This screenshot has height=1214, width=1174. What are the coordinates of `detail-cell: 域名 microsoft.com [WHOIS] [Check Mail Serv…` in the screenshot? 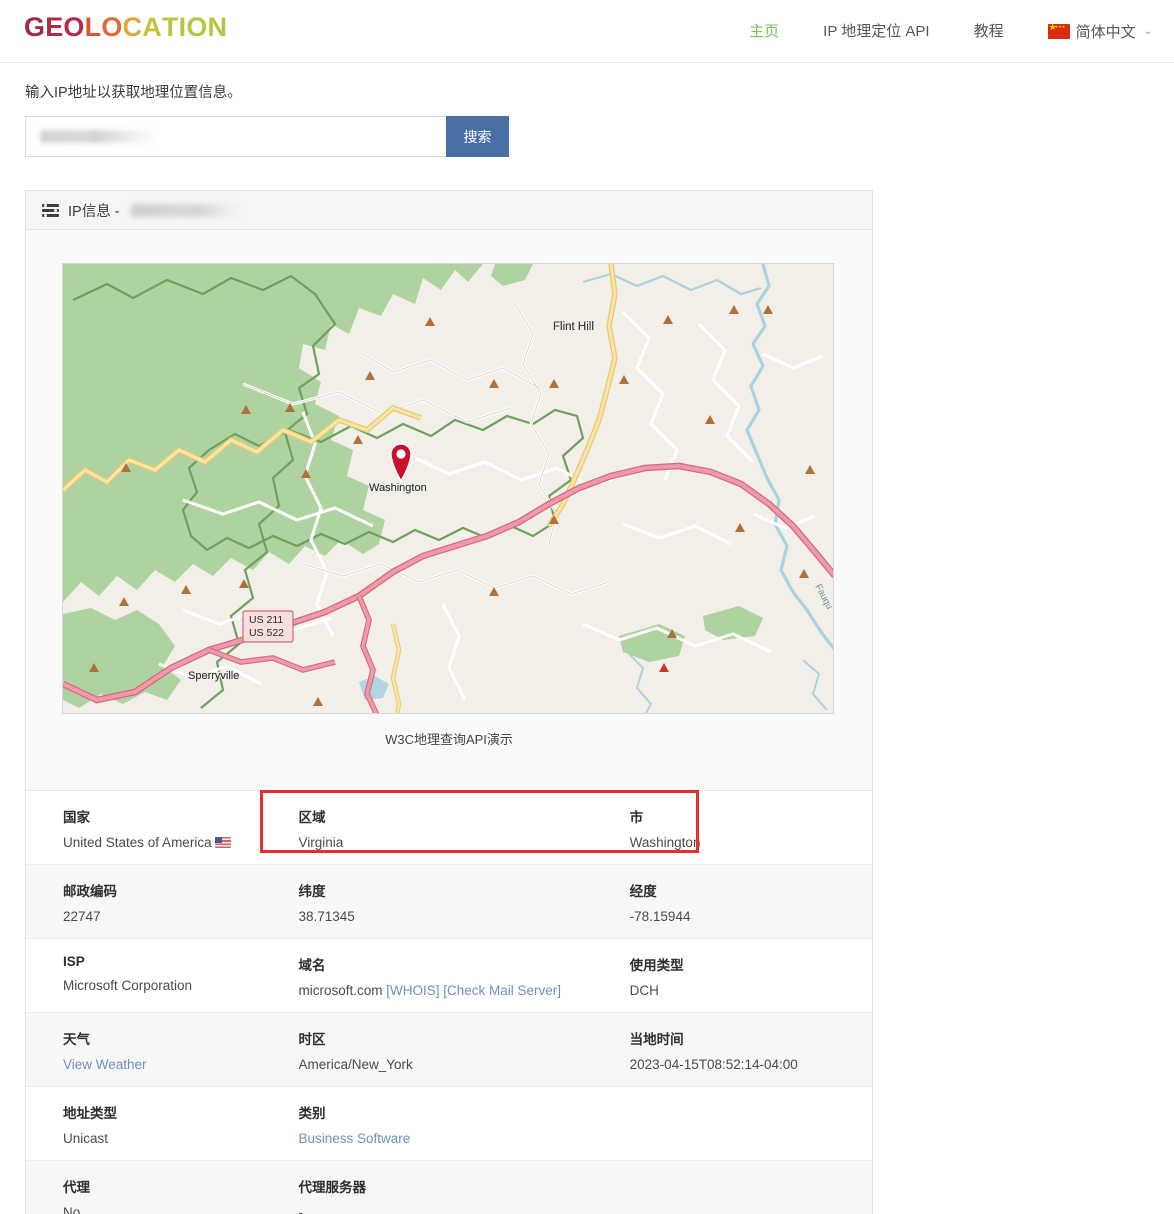 It's located at (426, 976).